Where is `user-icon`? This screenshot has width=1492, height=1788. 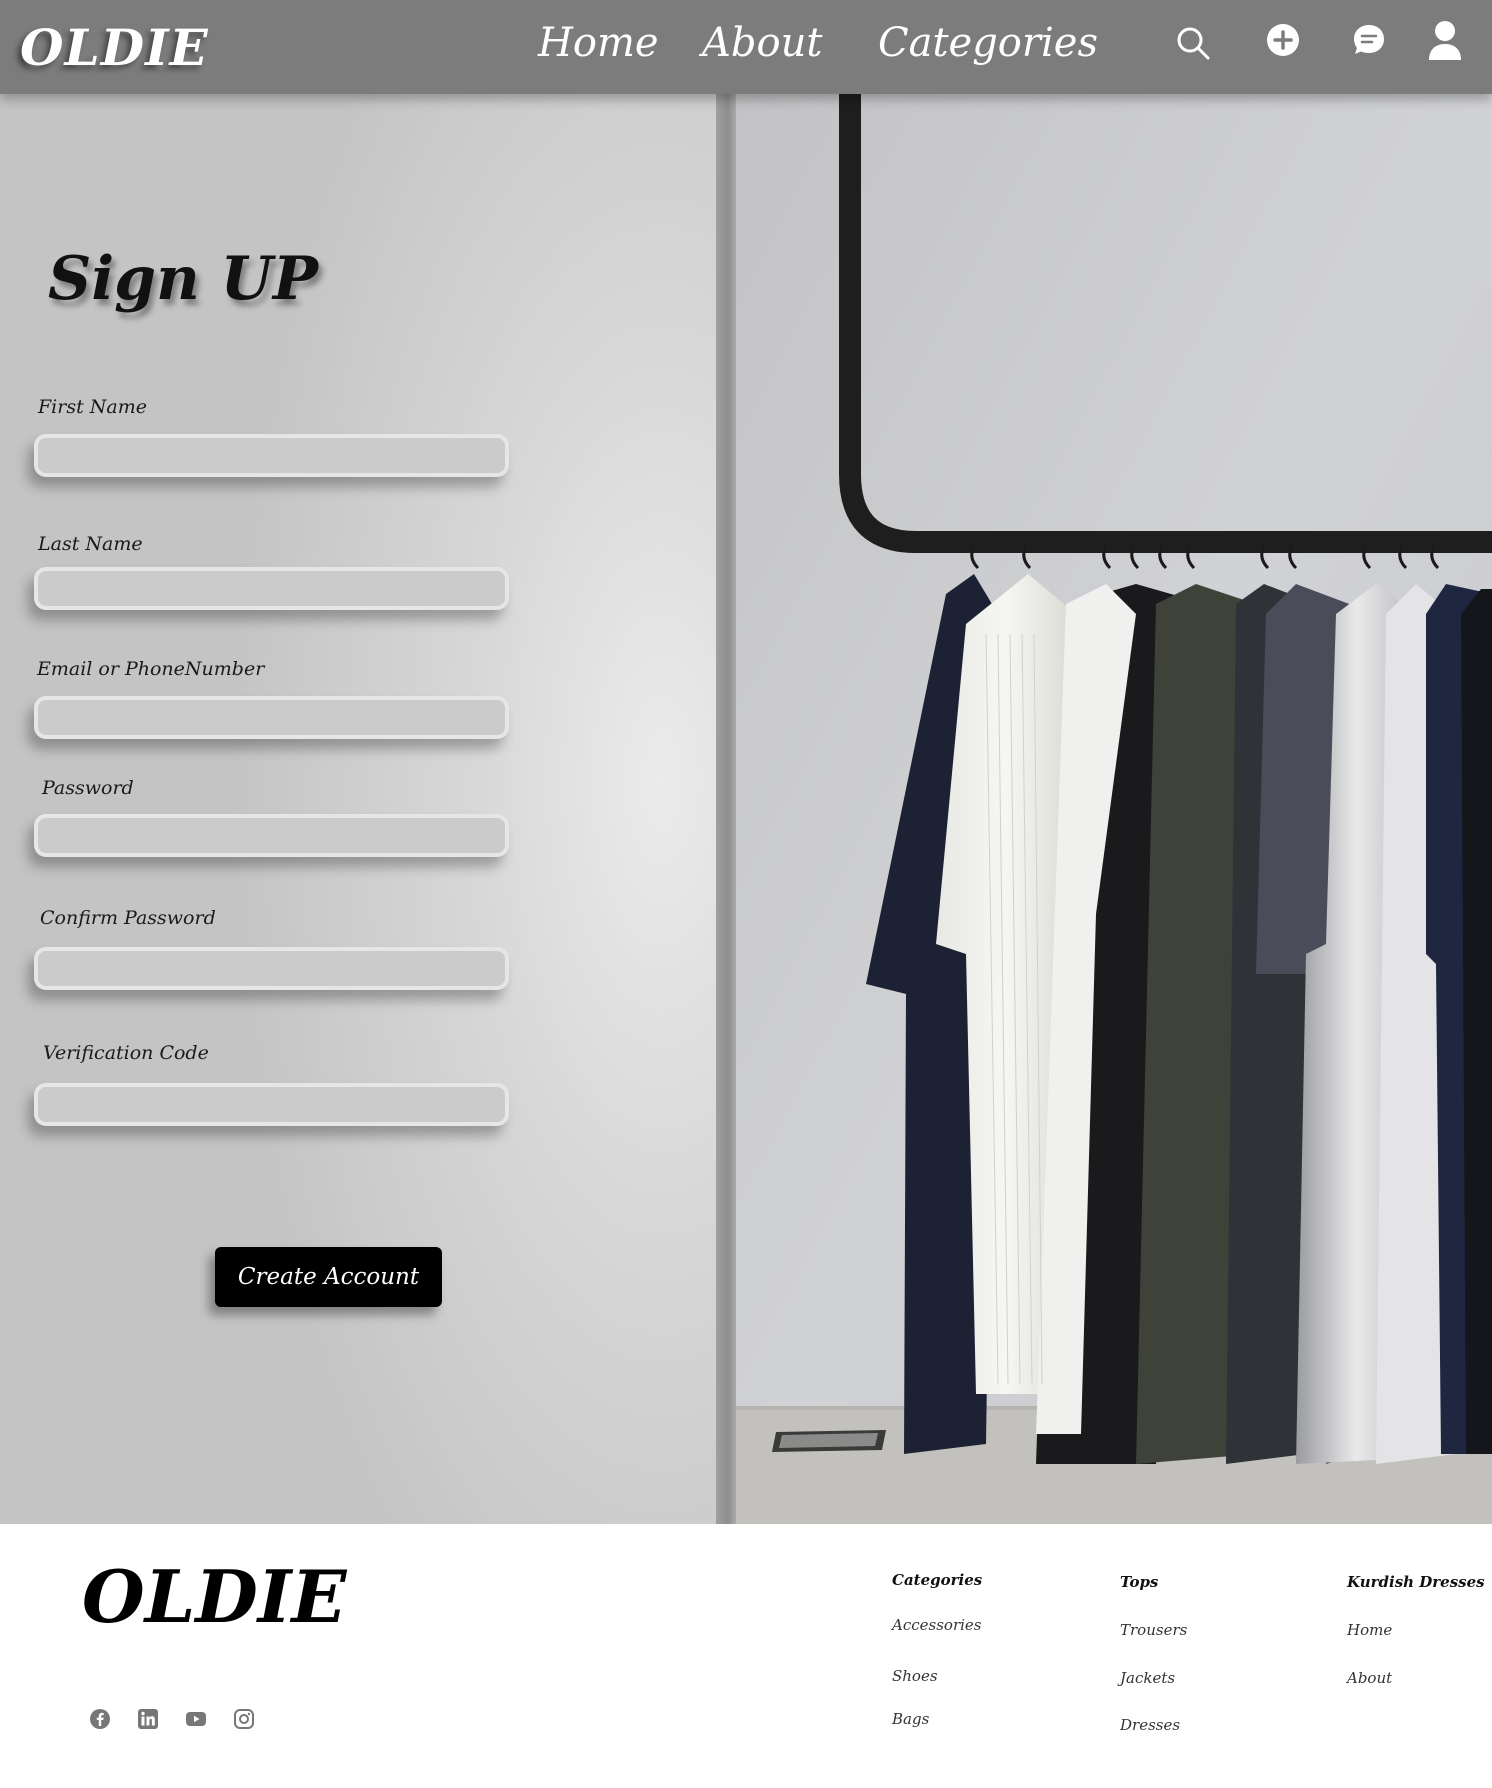 user-icon is located at coordinates (1445, 41).